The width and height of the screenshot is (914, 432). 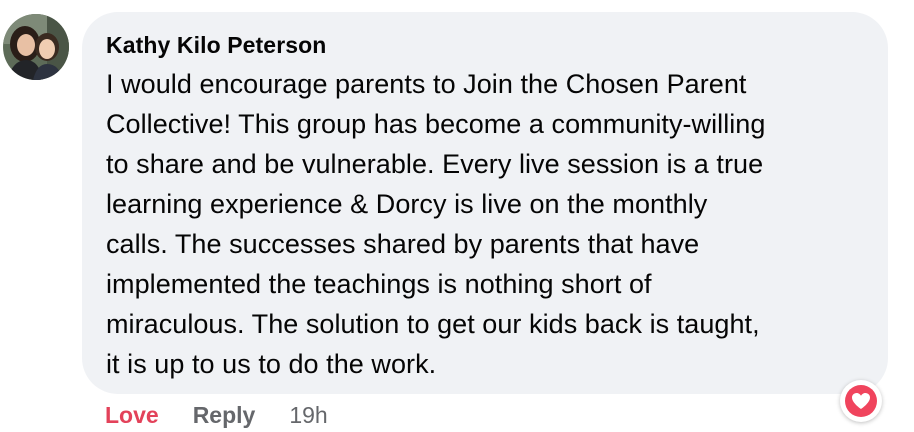 I want to click on author-name: Kathy Kilo Peterson, so click(x=485, y=45).